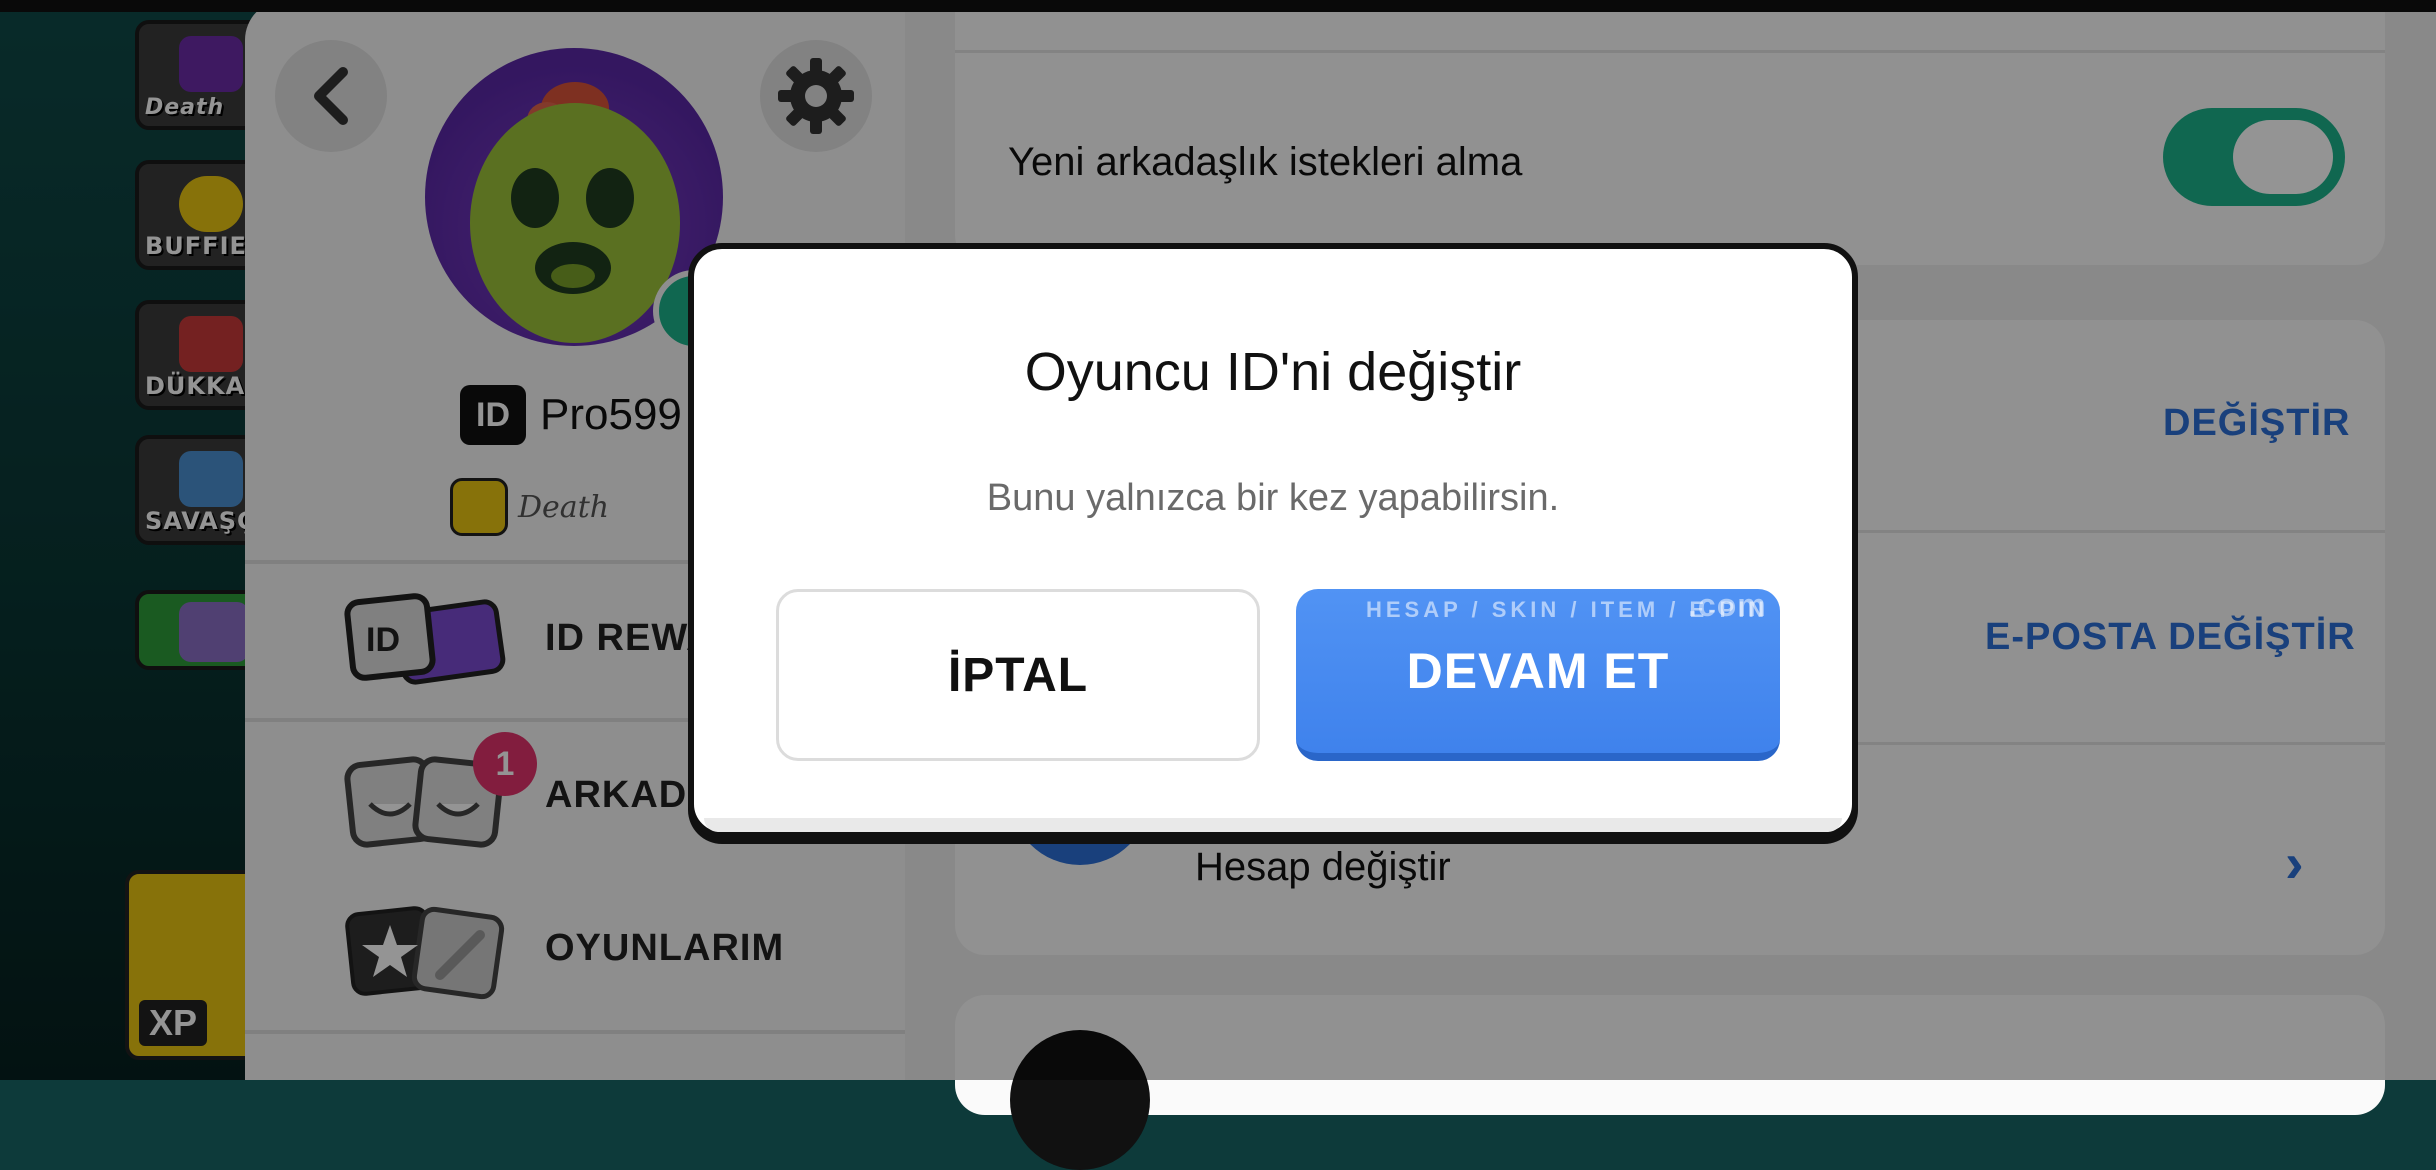 The height and width of the screenshot is (1170, 2436). What do you see at coordinates (1273, 372) in the screenshot?
I see `dialog-title: Oyuncu ID'ni değiştir` at bounding box center [1273, 372].